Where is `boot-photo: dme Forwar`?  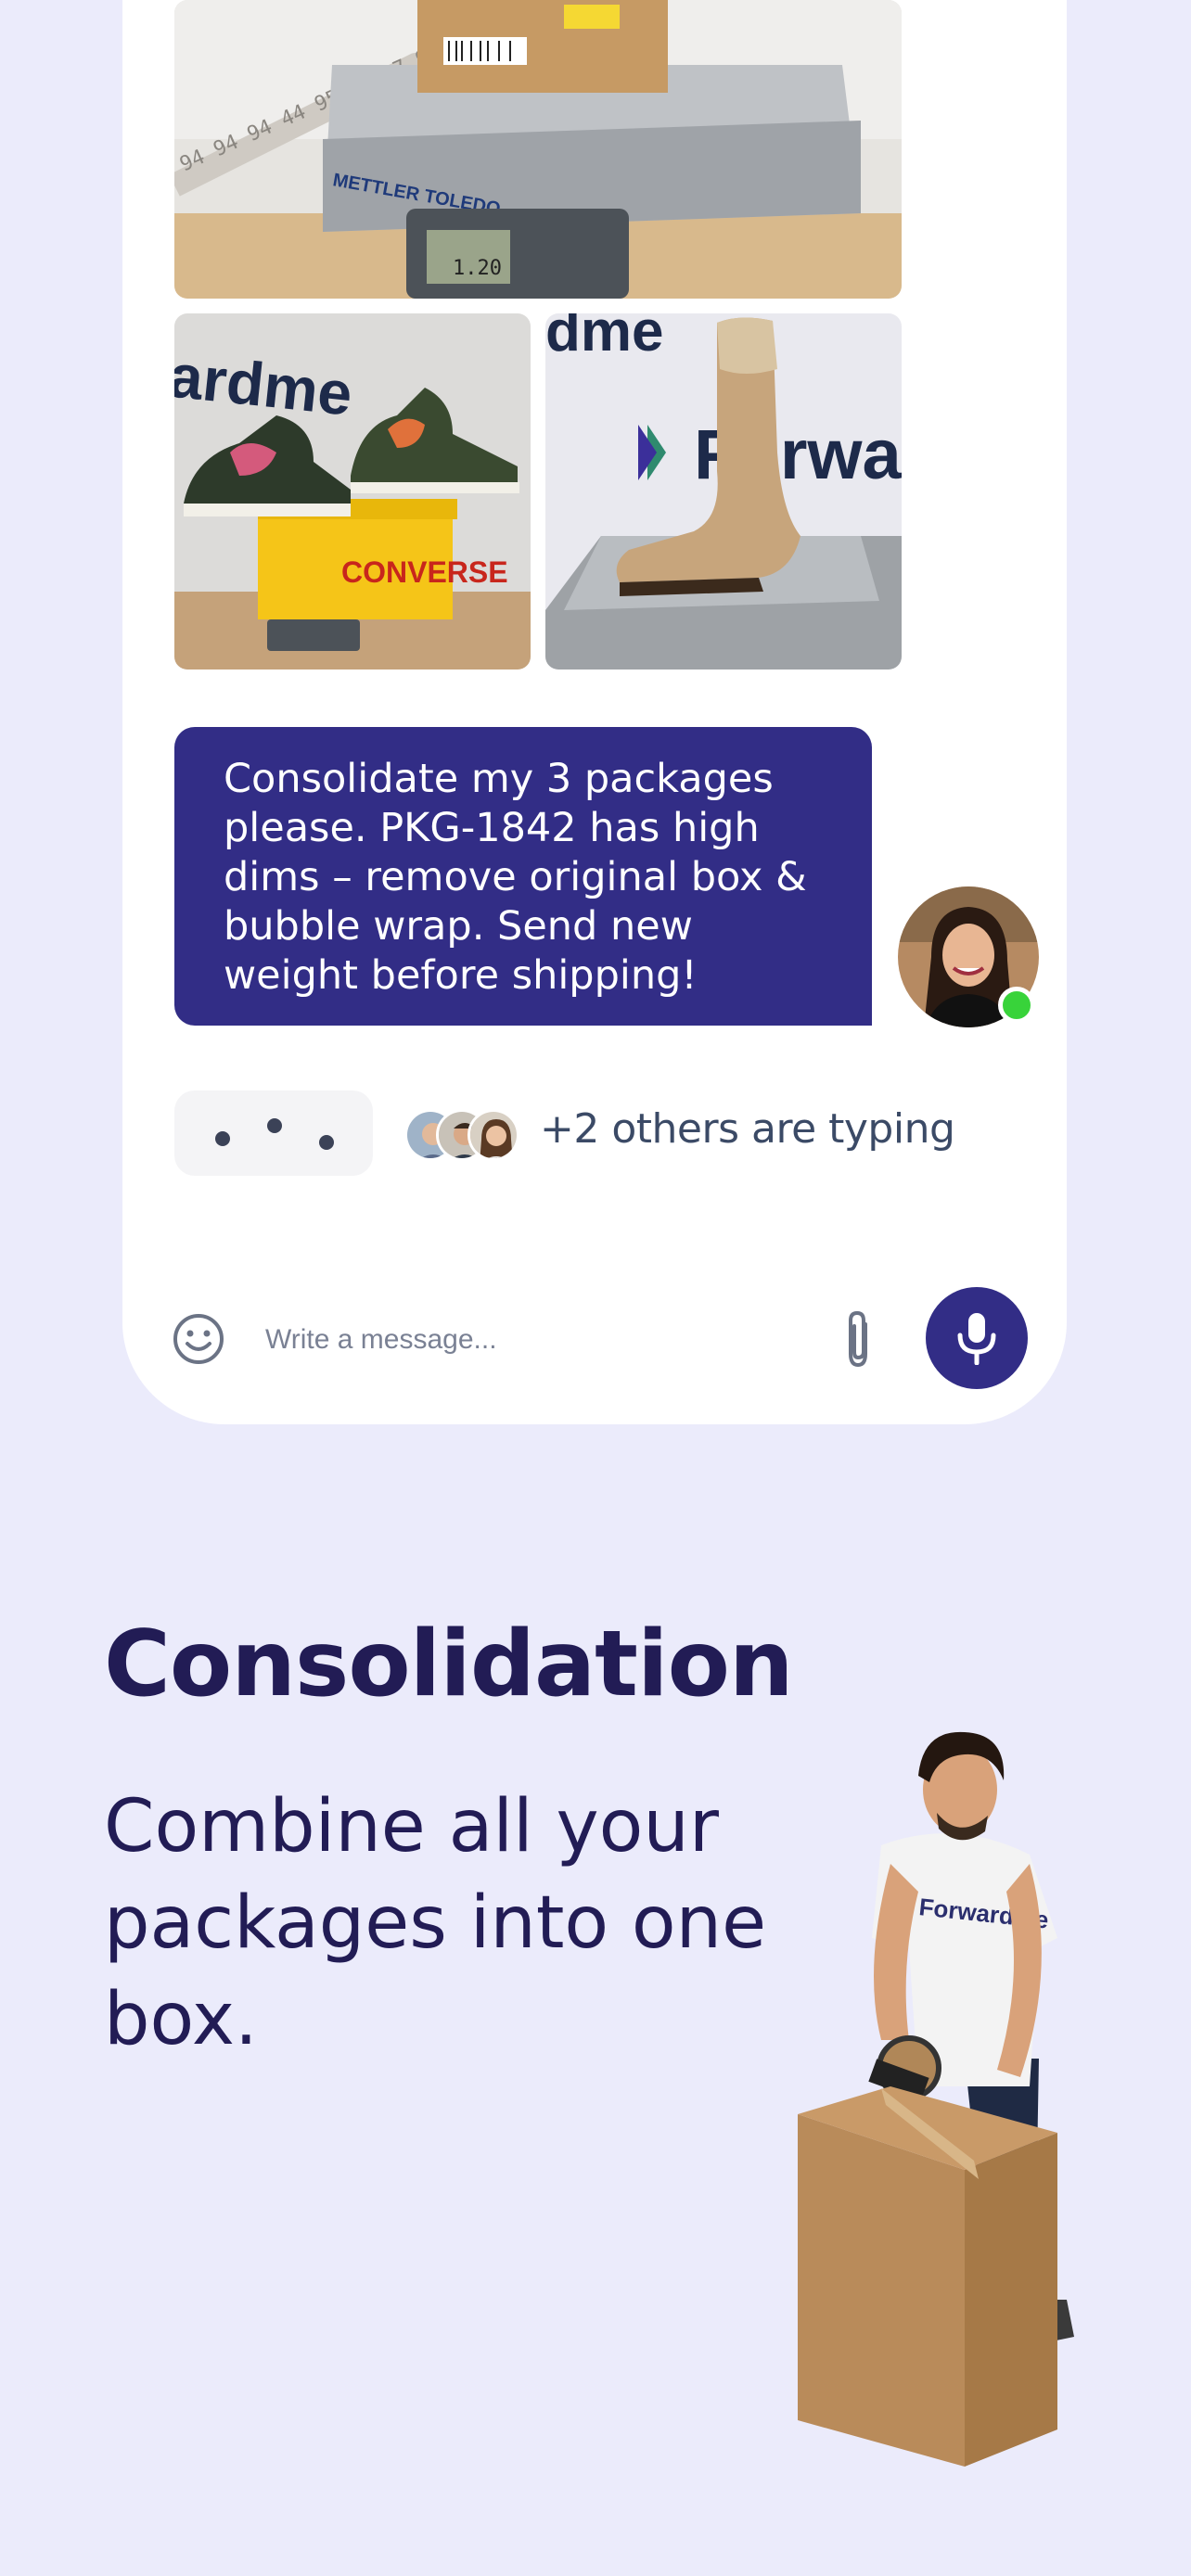 boot-photo: dme Forwar is located at coordinates (723, 492).